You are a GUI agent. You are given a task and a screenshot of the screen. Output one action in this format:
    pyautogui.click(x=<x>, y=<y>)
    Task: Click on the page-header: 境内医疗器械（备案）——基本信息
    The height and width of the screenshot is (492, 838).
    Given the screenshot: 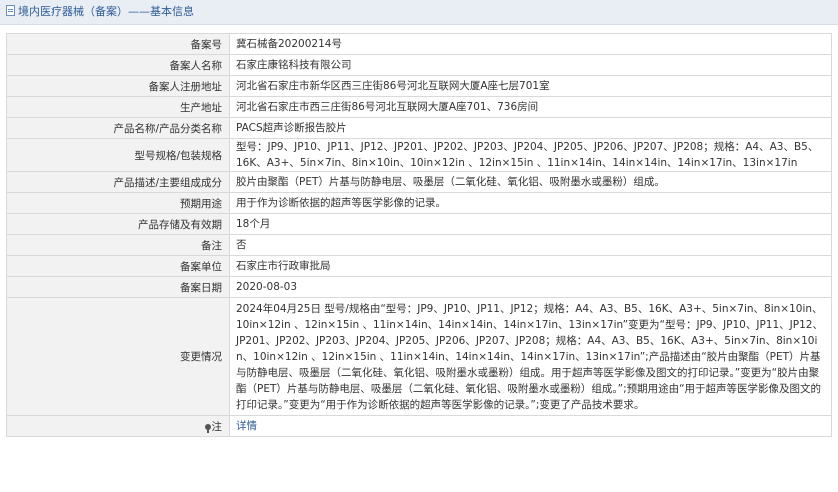 What is the action you would take?
    pyautogui.click(x=419, y=12)
    